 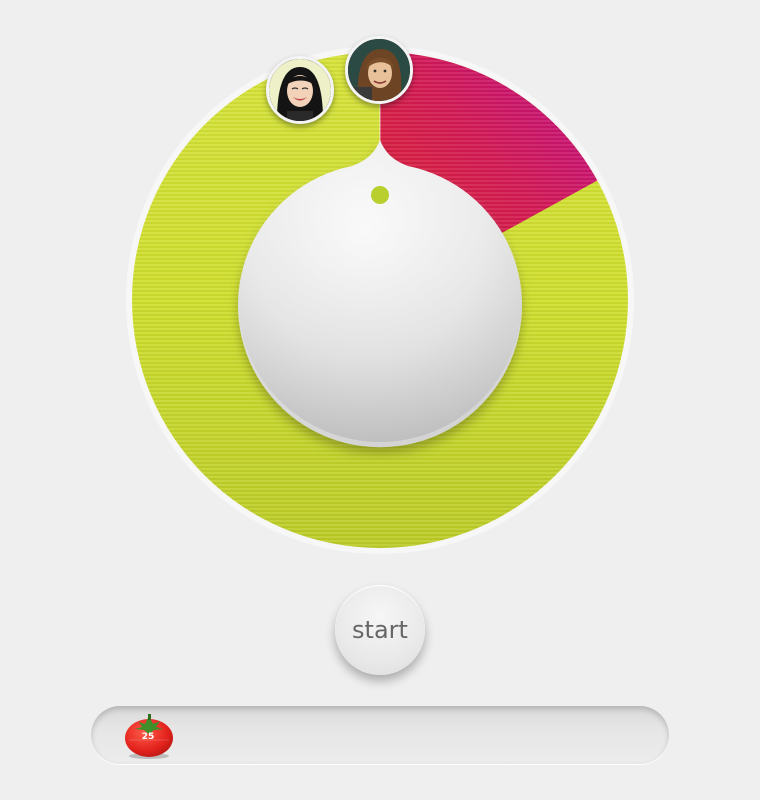 I want to click on tomato-timer-icon: 25, so click(x=149, y=736).